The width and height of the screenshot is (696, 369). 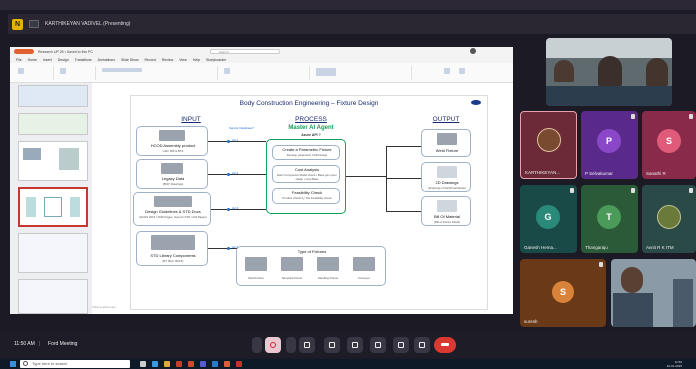 I want to click on user-avatar, so click(x=473, y=51).